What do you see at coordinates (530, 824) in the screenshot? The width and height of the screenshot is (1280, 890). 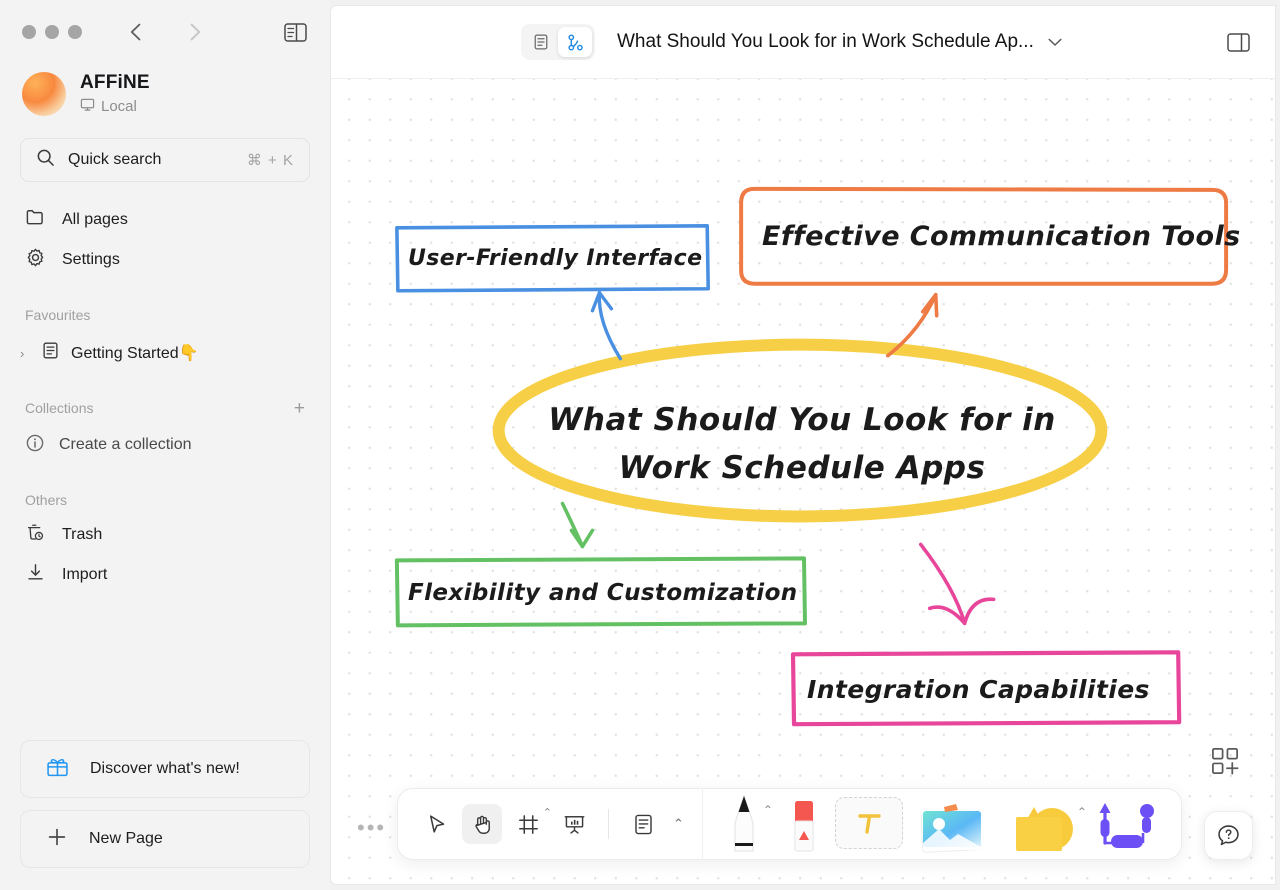 I see `frame-tool-button: ⌃` at bounding box center [530, 824].